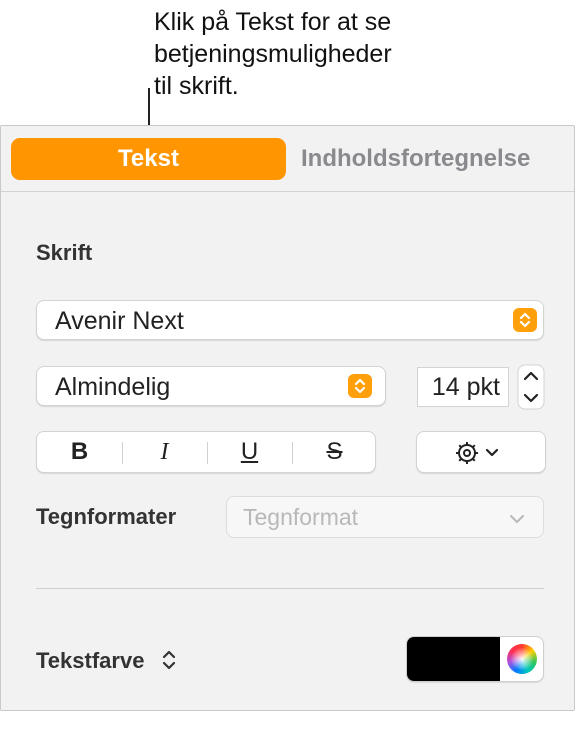 Image resolution: width=577 pixels, height=732 pixels. What do you see at coordinates (273, 54) in the screenshot?
I see `callout-line-2: betjeningsmuligheder` at bounding box center [273, 54].